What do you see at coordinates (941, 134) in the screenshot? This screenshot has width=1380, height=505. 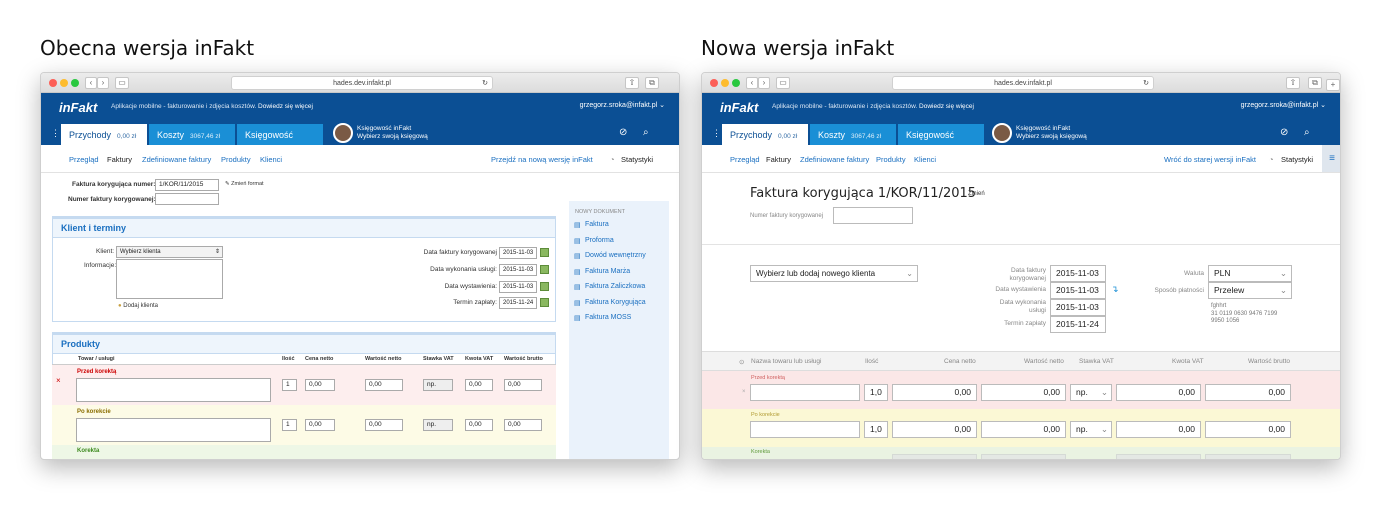 I see `tab-ksiegowosc: Księgowość` at bounding box center [941, 134].